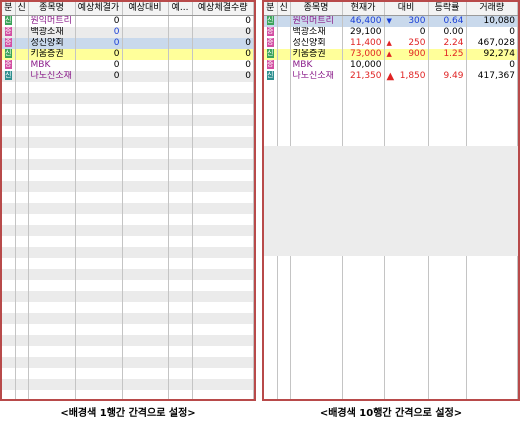 This screenshot has width=520, height=428. Describe the element at coordinates (492, 76) in the screenshot. I see `volume-cell: 417,367` at that location.